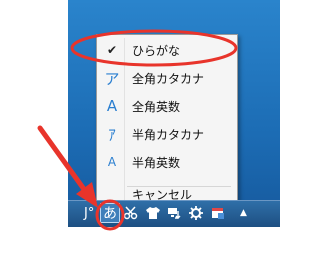  I want to click on gear-icon, so click(196, 213).